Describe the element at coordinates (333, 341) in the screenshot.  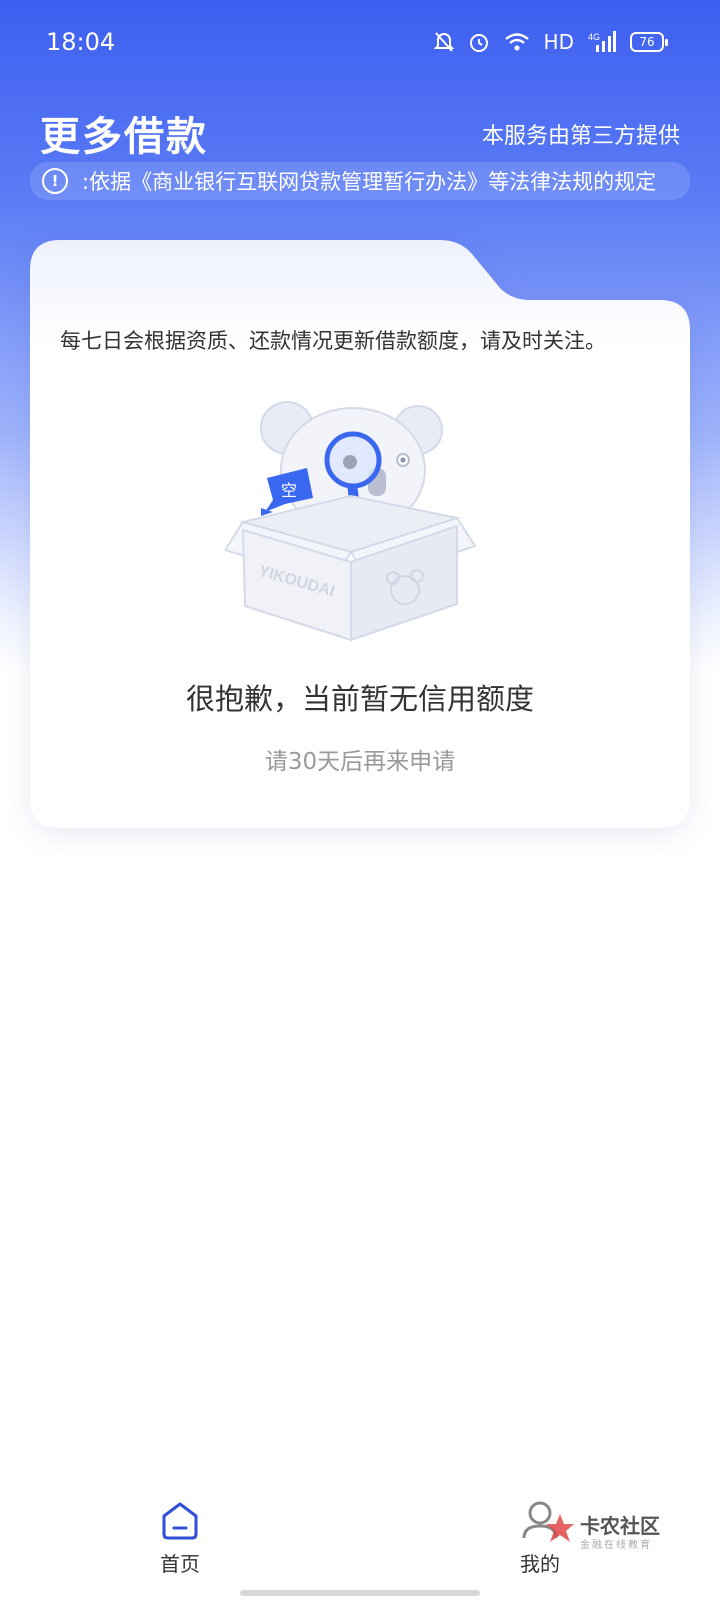
I see `refresh-tip: 每七日会根据资质、还款情况更新借款额度，请及时关注。` at that location.